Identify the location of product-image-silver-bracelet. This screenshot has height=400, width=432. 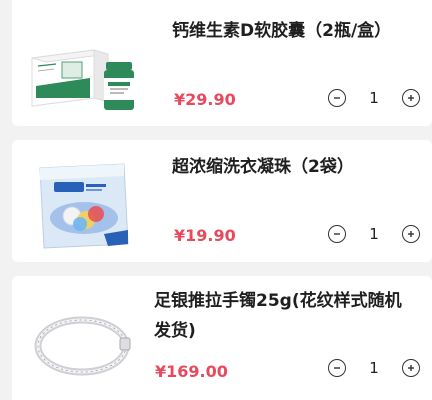
(84, 343).